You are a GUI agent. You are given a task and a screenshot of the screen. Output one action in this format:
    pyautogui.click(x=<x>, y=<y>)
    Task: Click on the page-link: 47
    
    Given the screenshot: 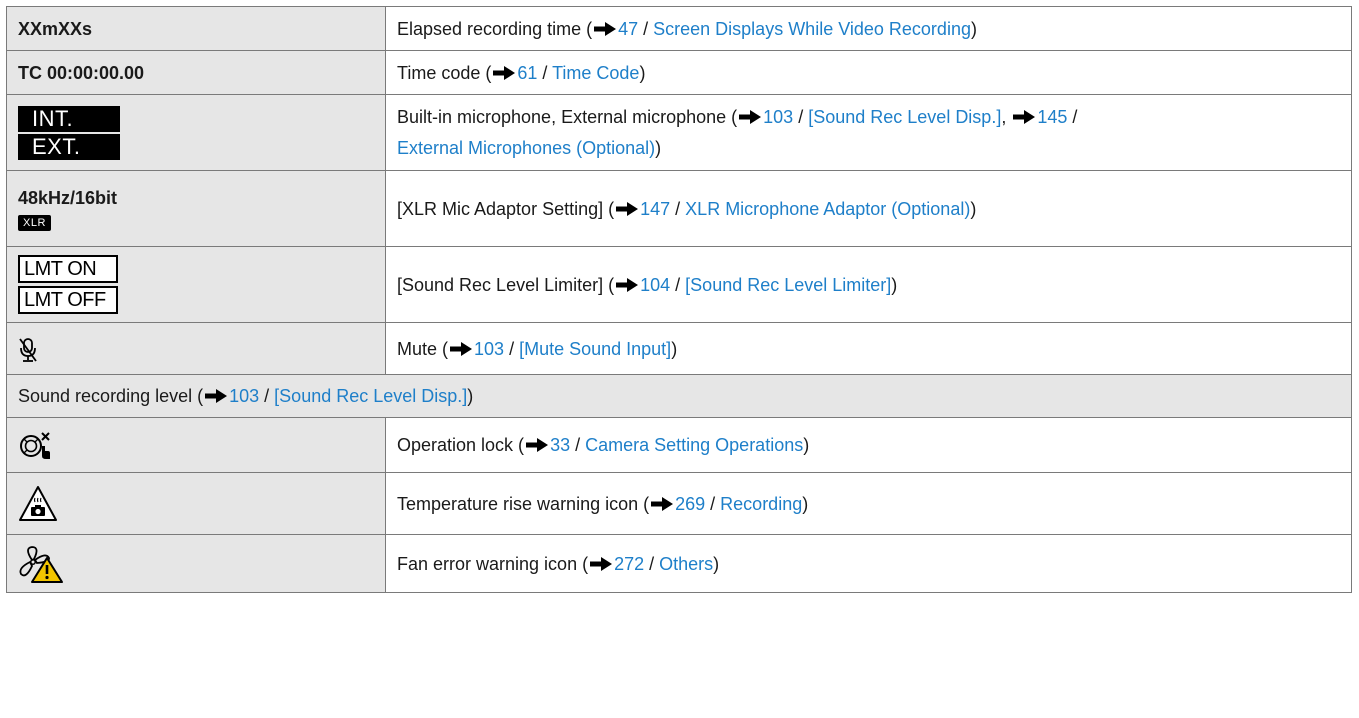 What is the action you would take?
    pyautogui.click(x=628, y=29)
    